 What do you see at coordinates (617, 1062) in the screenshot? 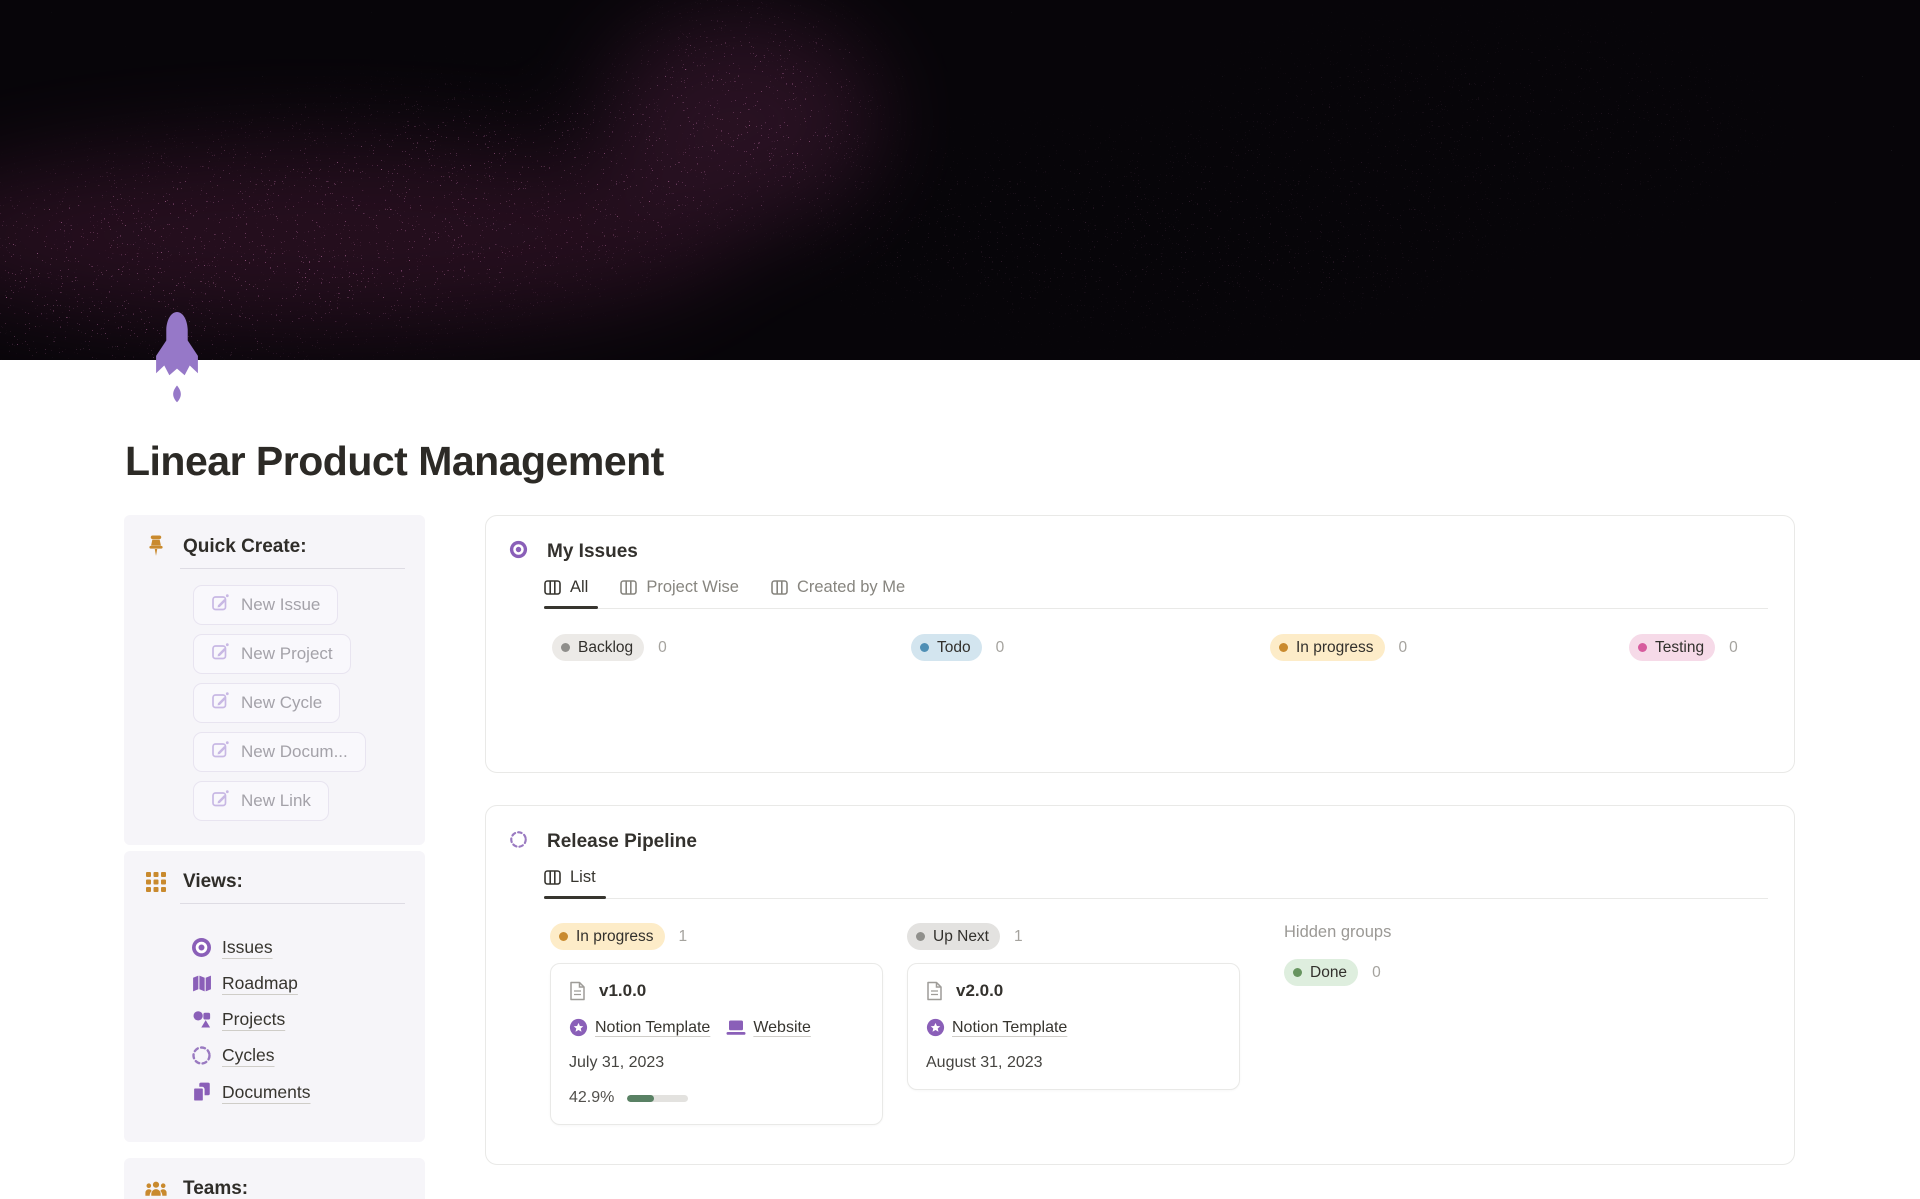
I see `card-date: July 31, 2023` at bounding box center [617, 1062].